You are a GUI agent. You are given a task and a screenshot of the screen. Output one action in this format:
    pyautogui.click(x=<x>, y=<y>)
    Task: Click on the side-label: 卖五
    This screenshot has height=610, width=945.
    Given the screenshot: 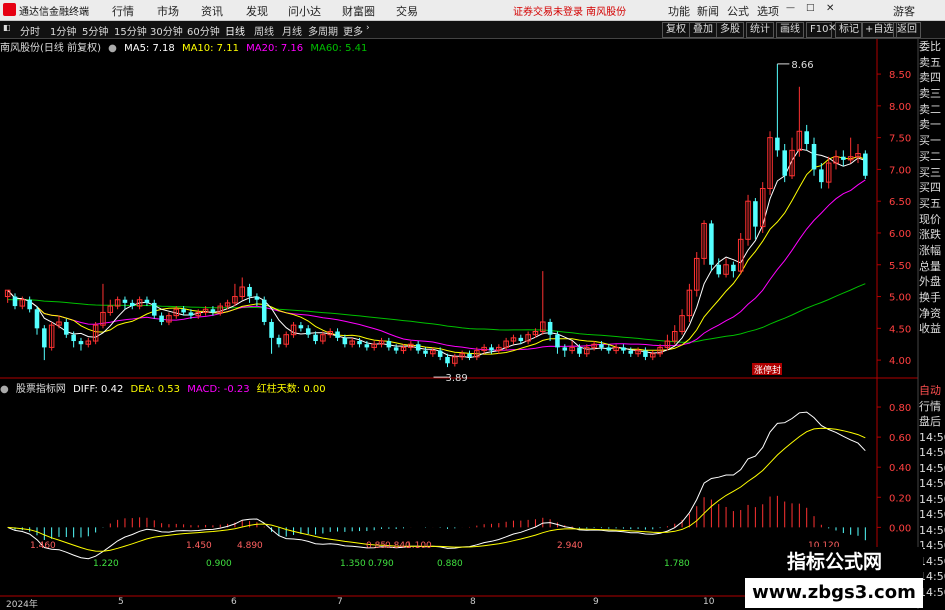 What is the action you would take?
    pyautogui.click(x=932, y=63)
    